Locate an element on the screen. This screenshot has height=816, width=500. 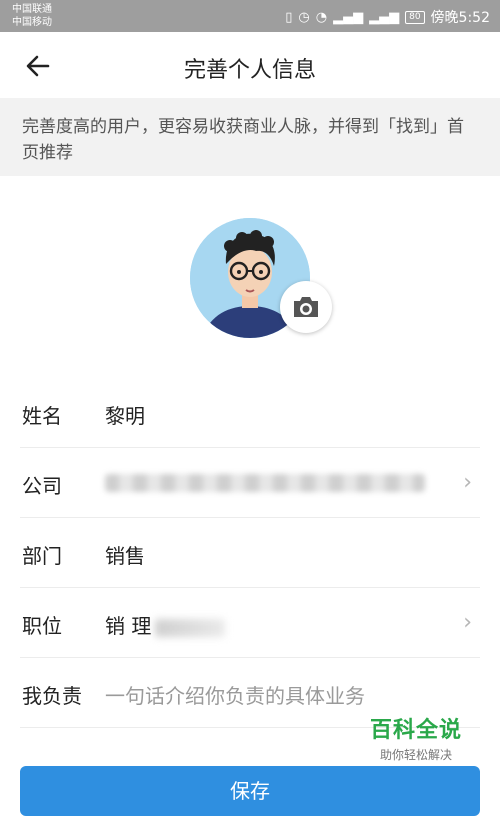
position-row: 职位 销 理 › is located at coordinates (250, 623).